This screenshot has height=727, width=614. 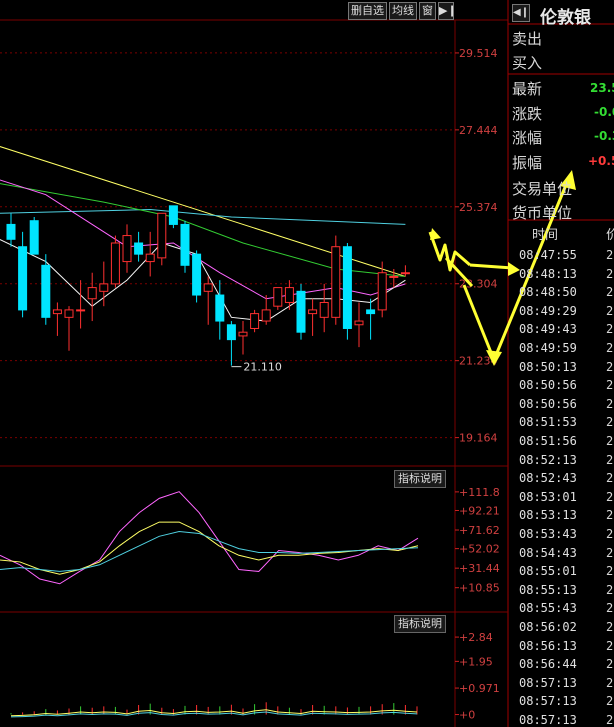 What do you see at coordinates (548, 478) in the screenshot?
I see `trade-time: 08:52:43` at bounding box center [548, 478].